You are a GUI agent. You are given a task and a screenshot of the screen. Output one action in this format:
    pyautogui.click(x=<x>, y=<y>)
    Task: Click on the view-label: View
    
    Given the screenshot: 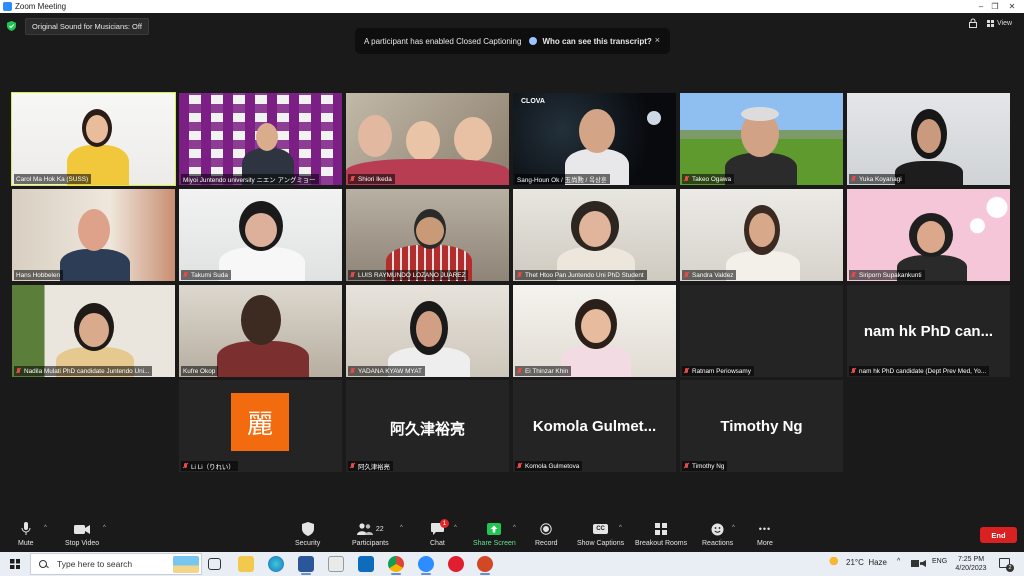 What is the action you would take?
    pyautogui.click(x=1005, y=23)
    